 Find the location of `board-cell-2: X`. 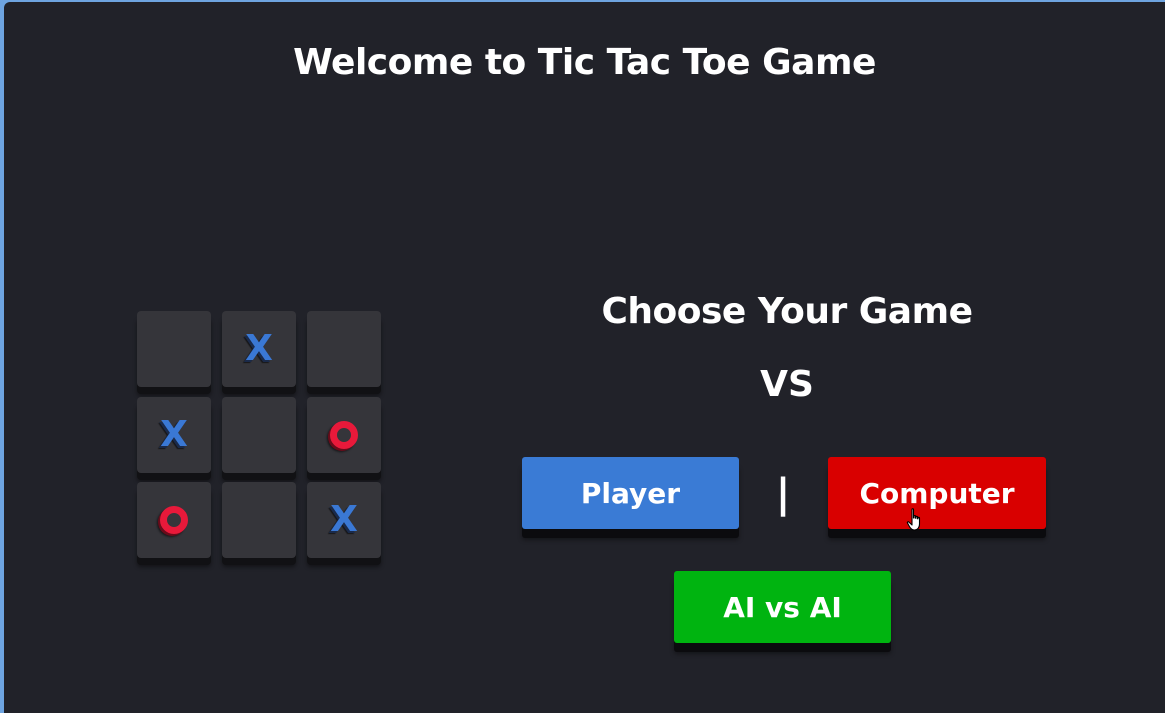

board-cell-2: X is located at coordinates (259, 349).